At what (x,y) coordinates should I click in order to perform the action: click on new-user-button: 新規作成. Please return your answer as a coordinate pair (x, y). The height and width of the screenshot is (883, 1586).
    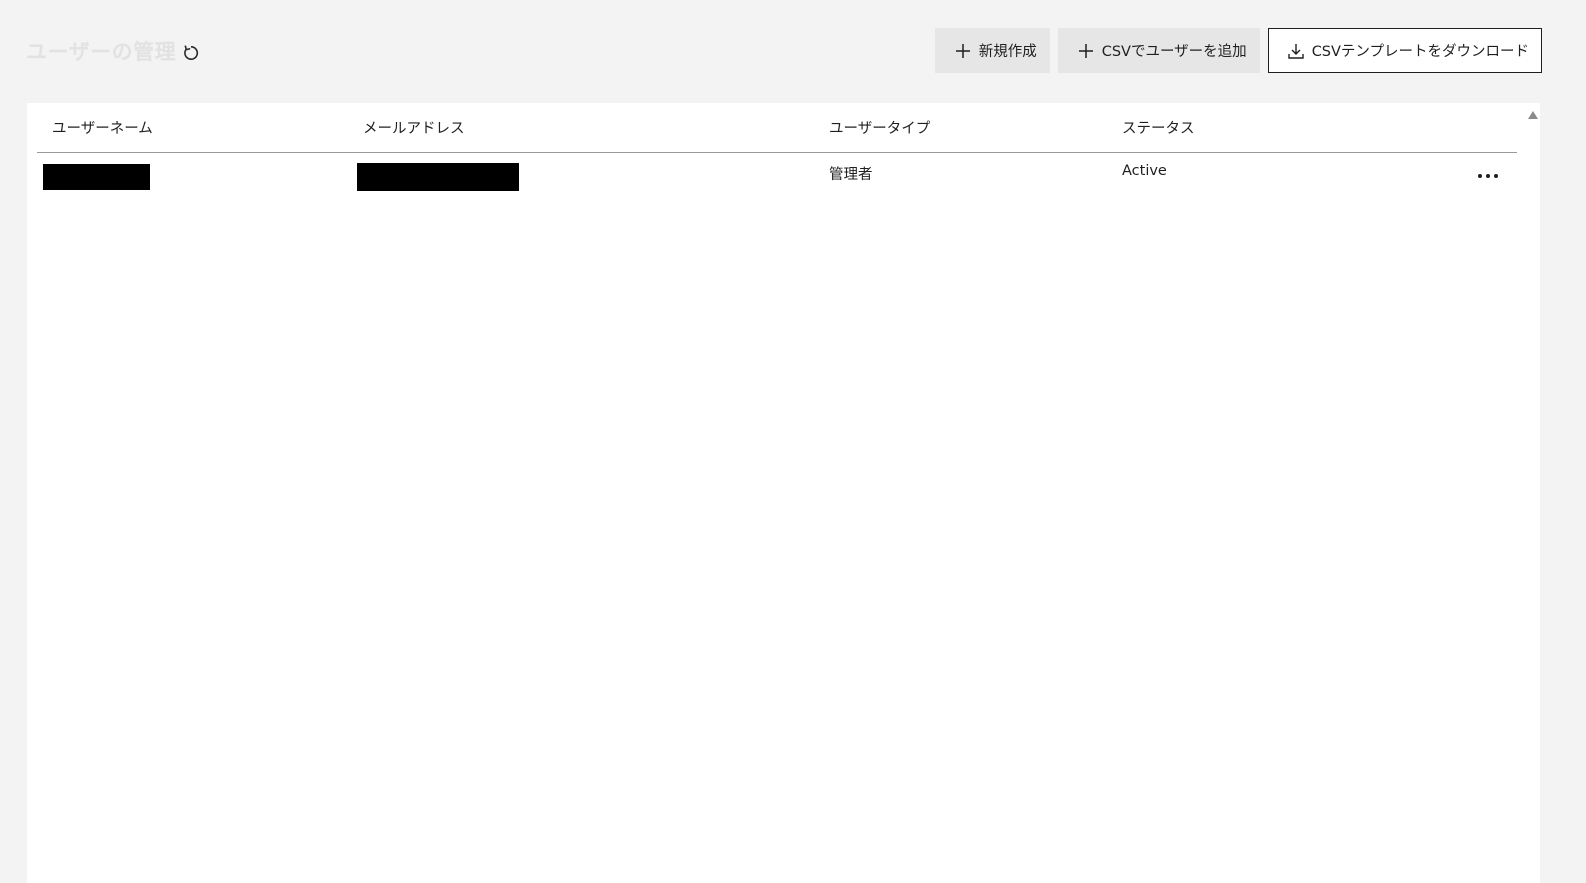
    Looking at the image, I should click on (992, 50).